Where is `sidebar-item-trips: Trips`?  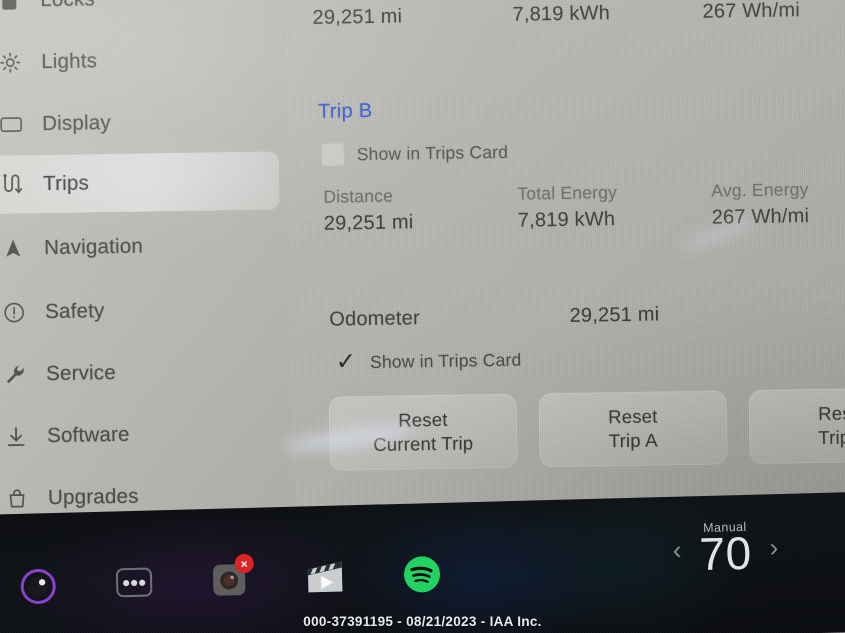 sidebar-item-trips: Trips is located at coordinates (140, 182).